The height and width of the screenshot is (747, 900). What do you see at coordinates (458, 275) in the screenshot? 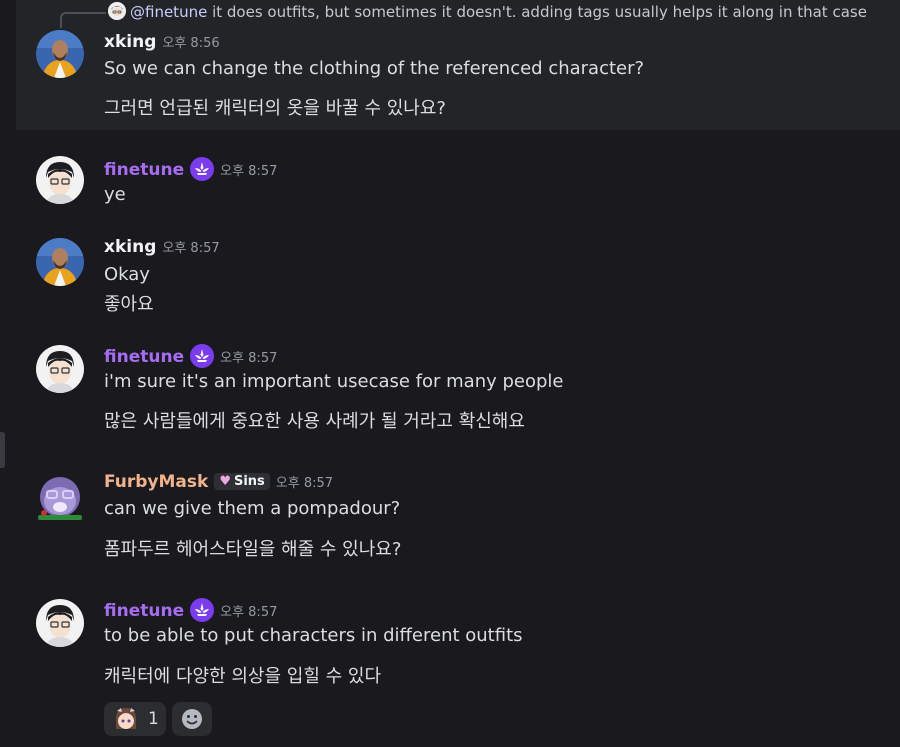
I see `message-xking-2: xking 오후 8:57 Okay 좋아요` at bounding box center [458, 275].